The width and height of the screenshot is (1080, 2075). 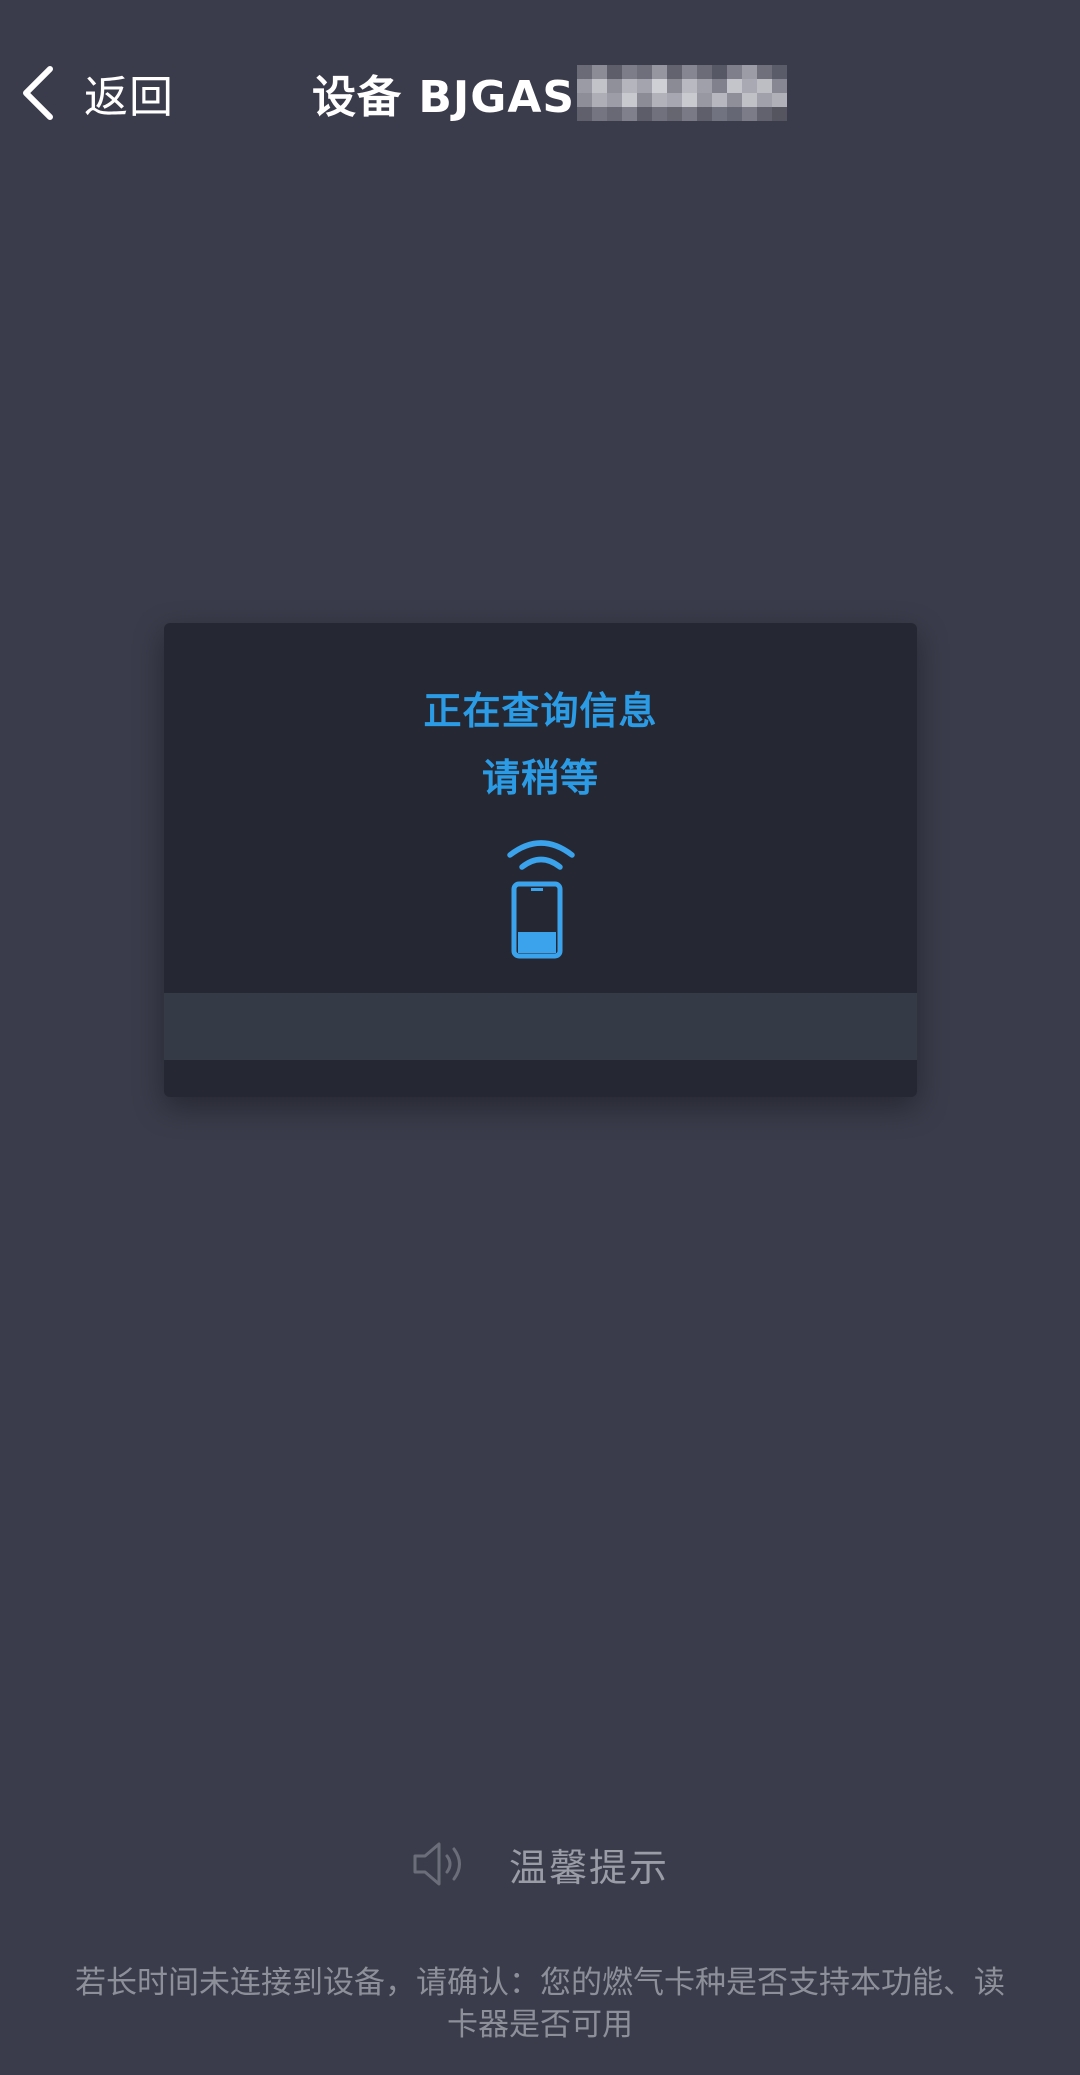 What do you see at coordinates (540, 711) in the screenshot?
I see `status-message: 正在查询信息` at bounding box center [540, 711].